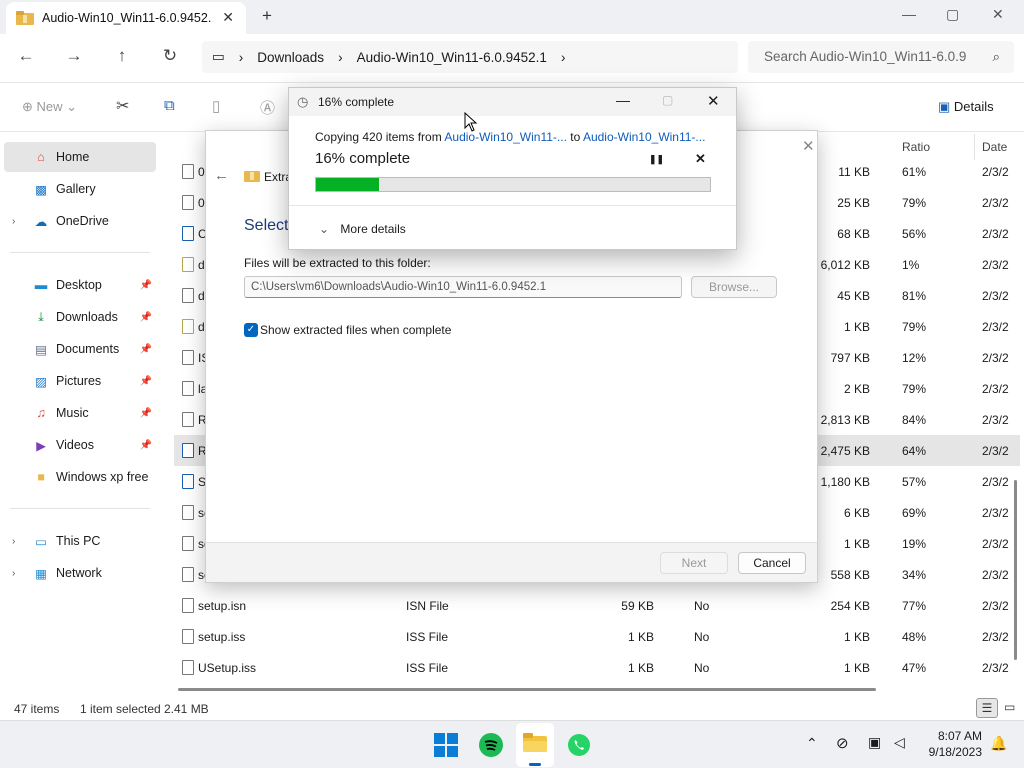  What do you see at coordinates (216, 106) in the screenshot?
I see `paste-icon: ▯` at bounding box center [216, 106].